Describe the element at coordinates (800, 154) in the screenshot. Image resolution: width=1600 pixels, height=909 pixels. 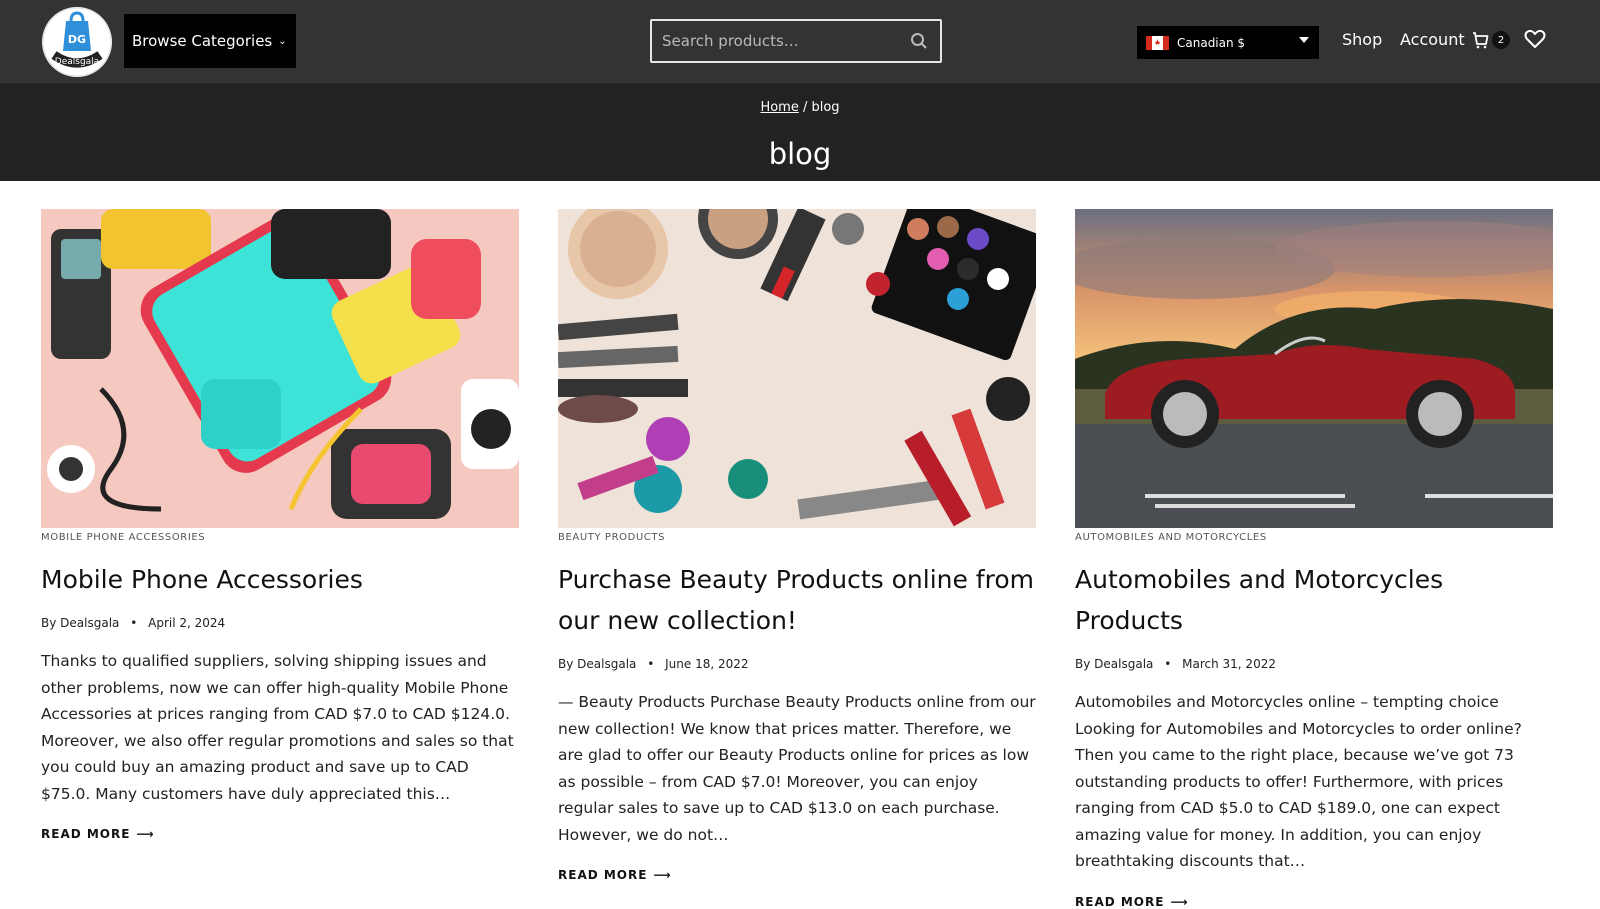
I see `page-title: blog` at that location.